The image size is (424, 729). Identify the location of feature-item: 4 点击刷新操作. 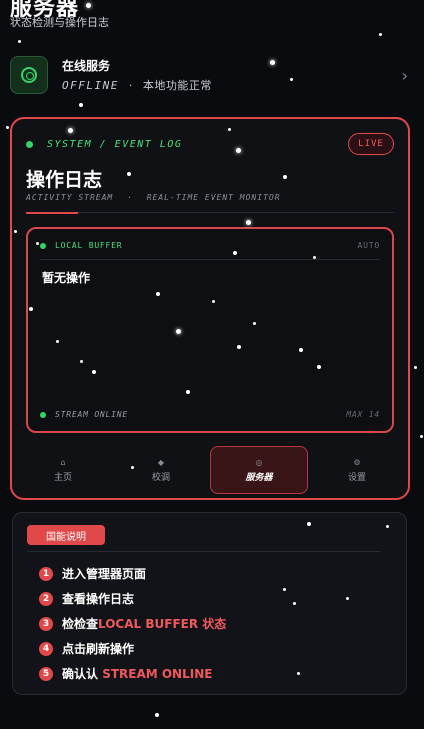
(132, 648).